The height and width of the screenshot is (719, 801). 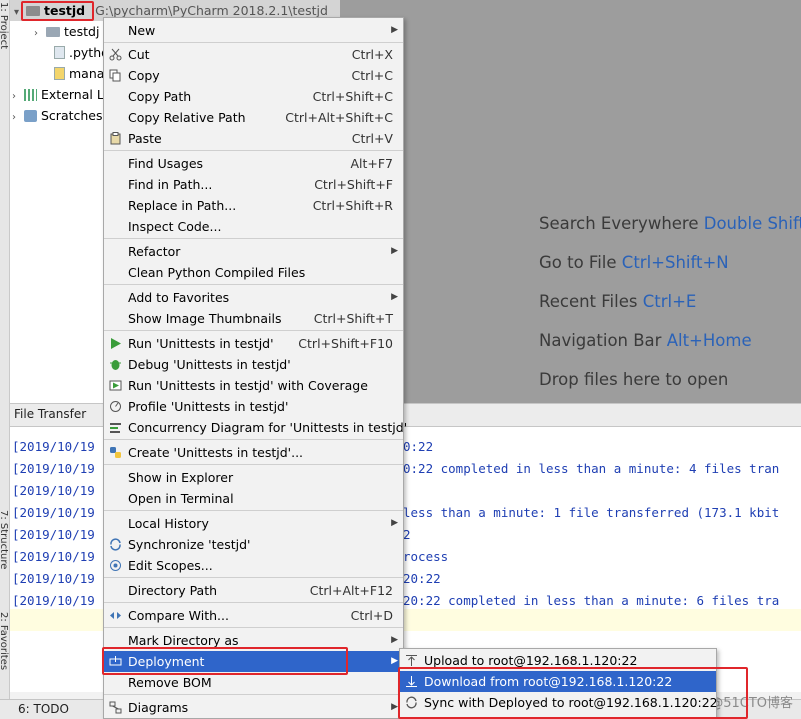 What do you see at coordinates (115, 661) in the screenshot?
I see `deployment-icon` at bounding box center [115, 661].